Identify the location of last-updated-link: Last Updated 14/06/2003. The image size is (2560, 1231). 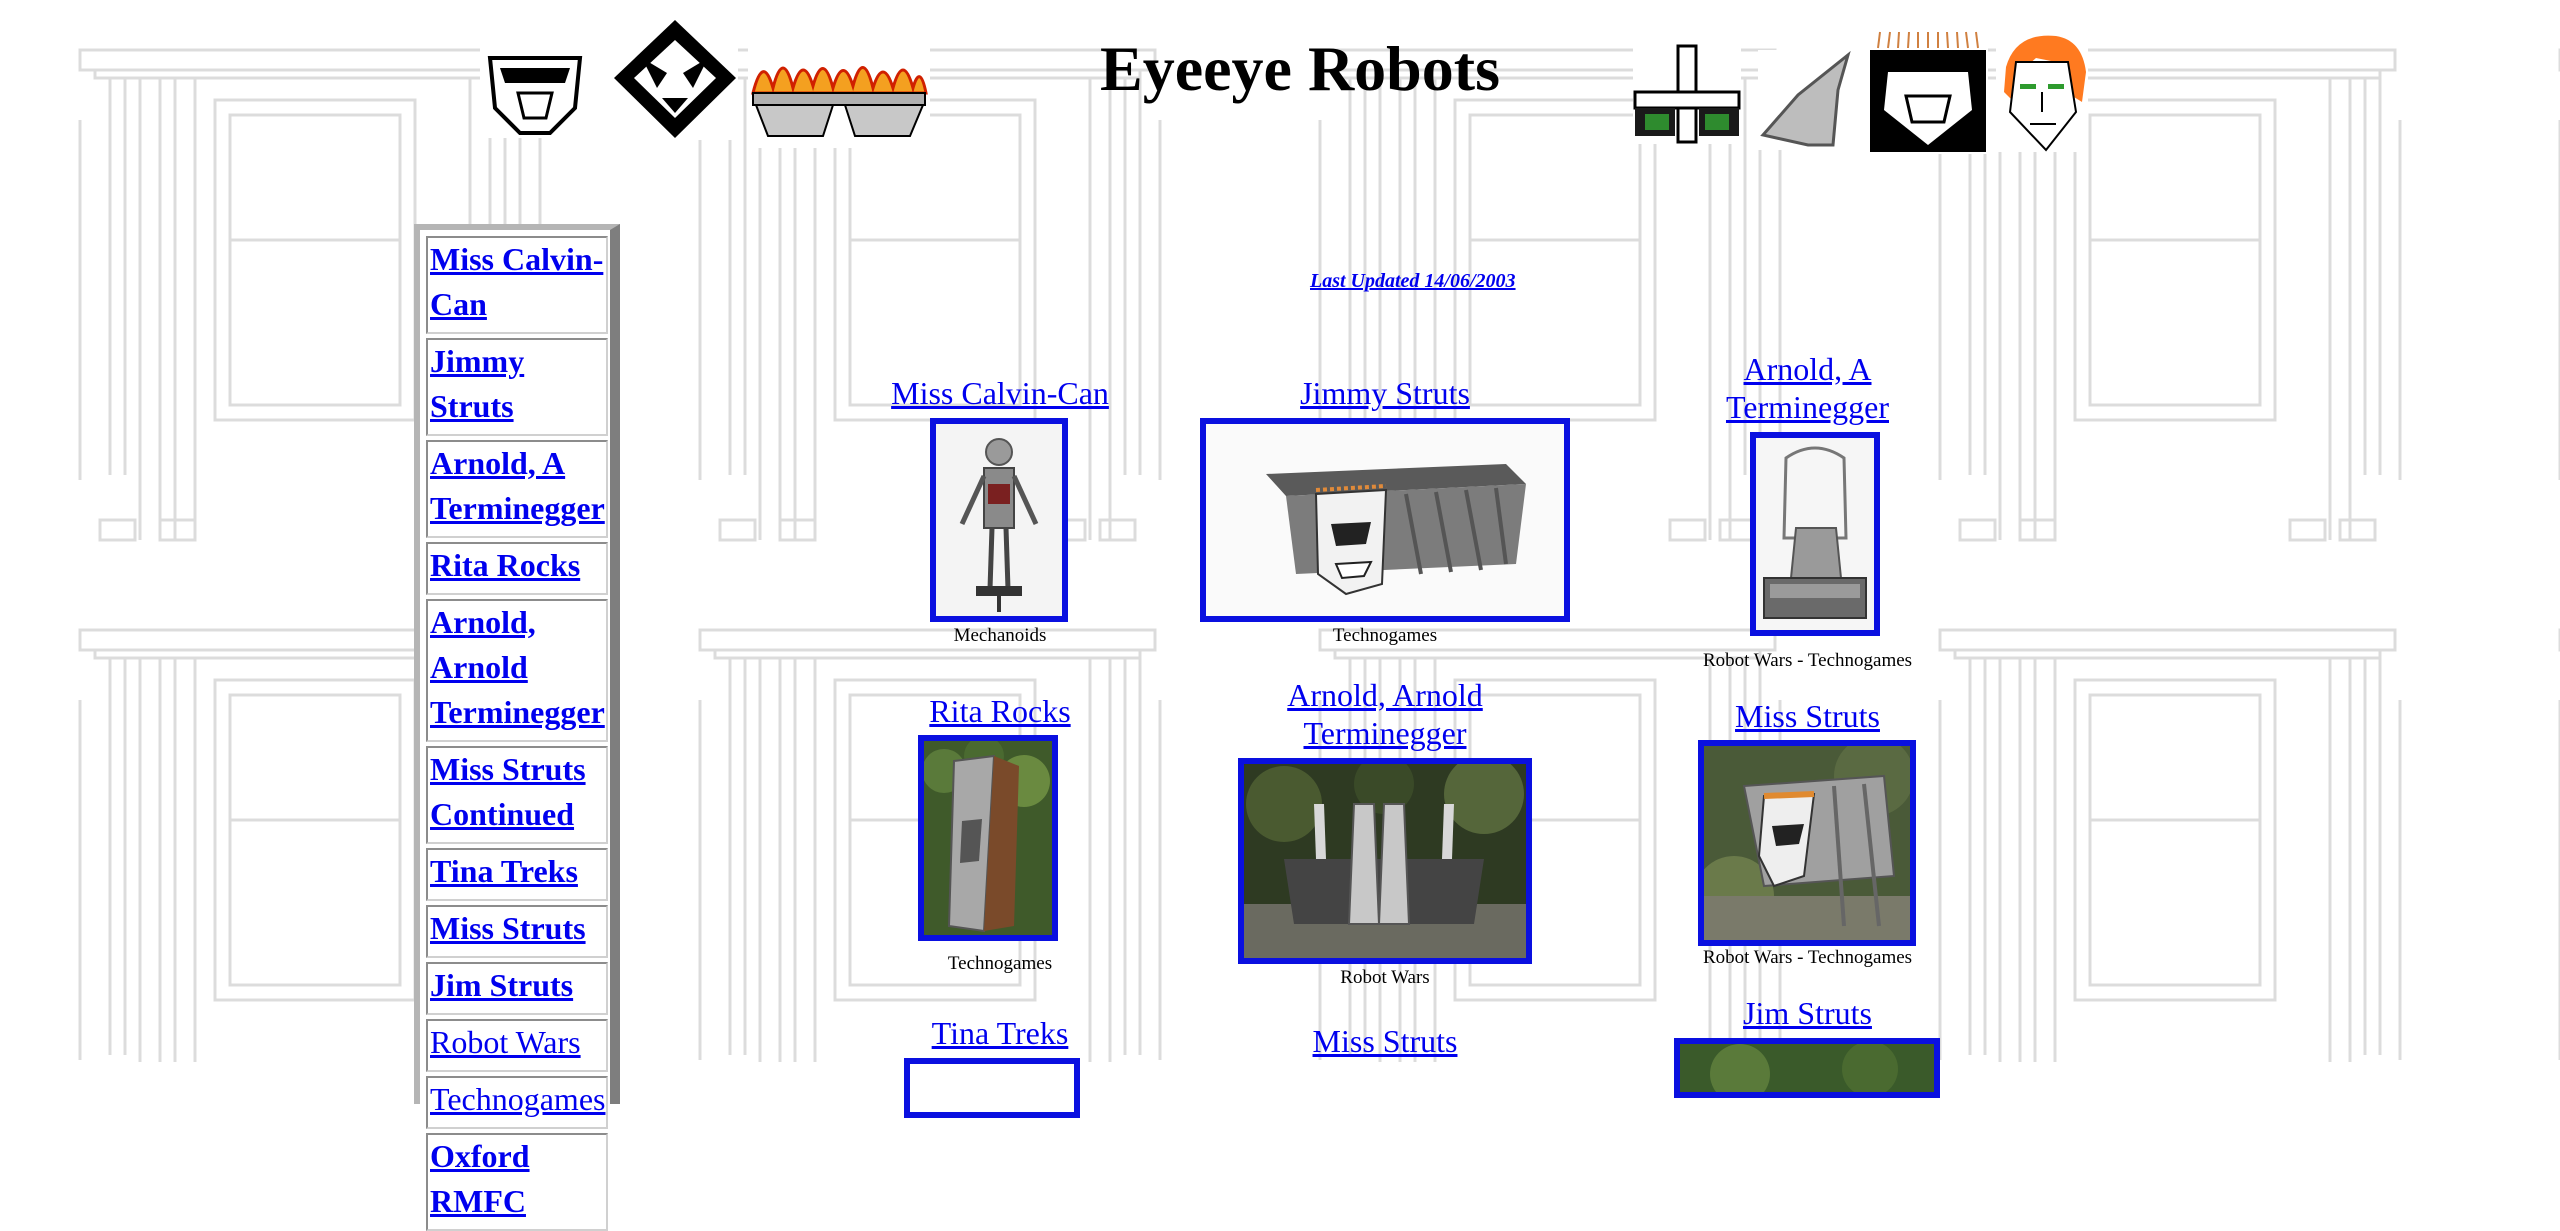
(1413, 281).